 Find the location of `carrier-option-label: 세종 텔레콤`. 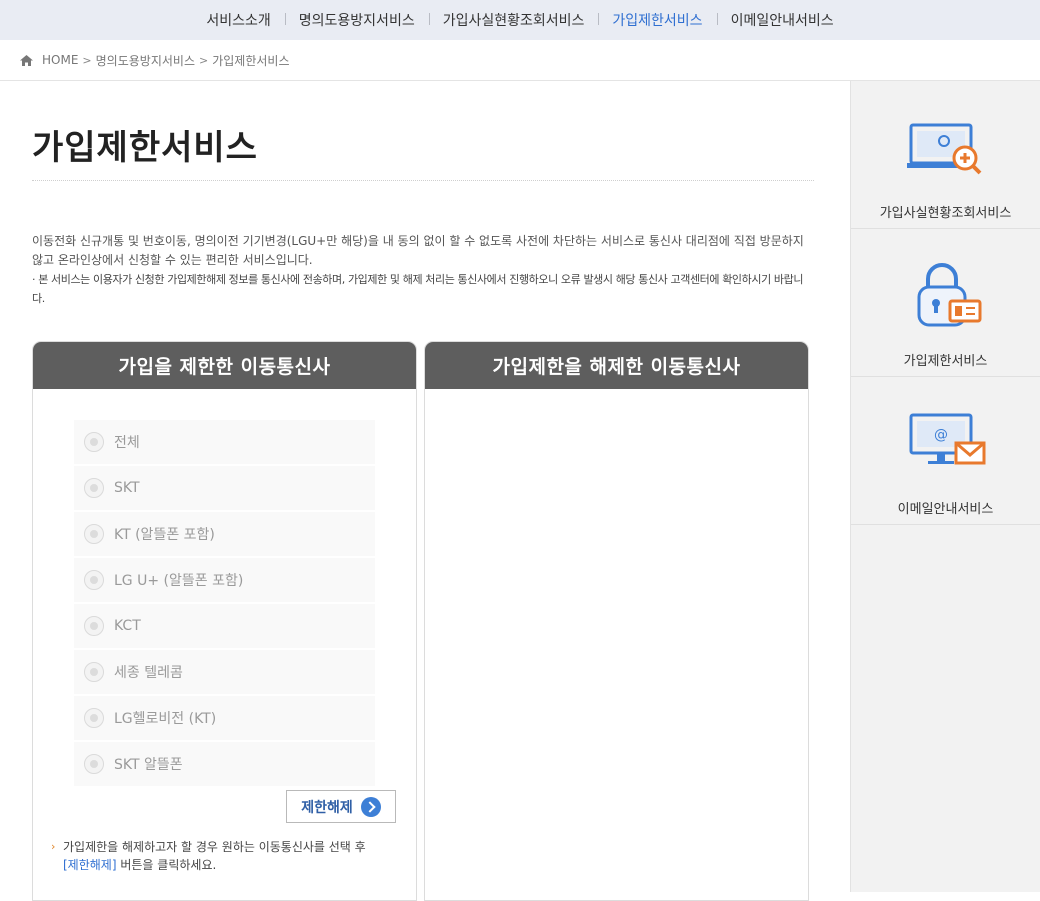

carrier-option-label: 세종 텔레콤 is located at coordinates (148, 673).